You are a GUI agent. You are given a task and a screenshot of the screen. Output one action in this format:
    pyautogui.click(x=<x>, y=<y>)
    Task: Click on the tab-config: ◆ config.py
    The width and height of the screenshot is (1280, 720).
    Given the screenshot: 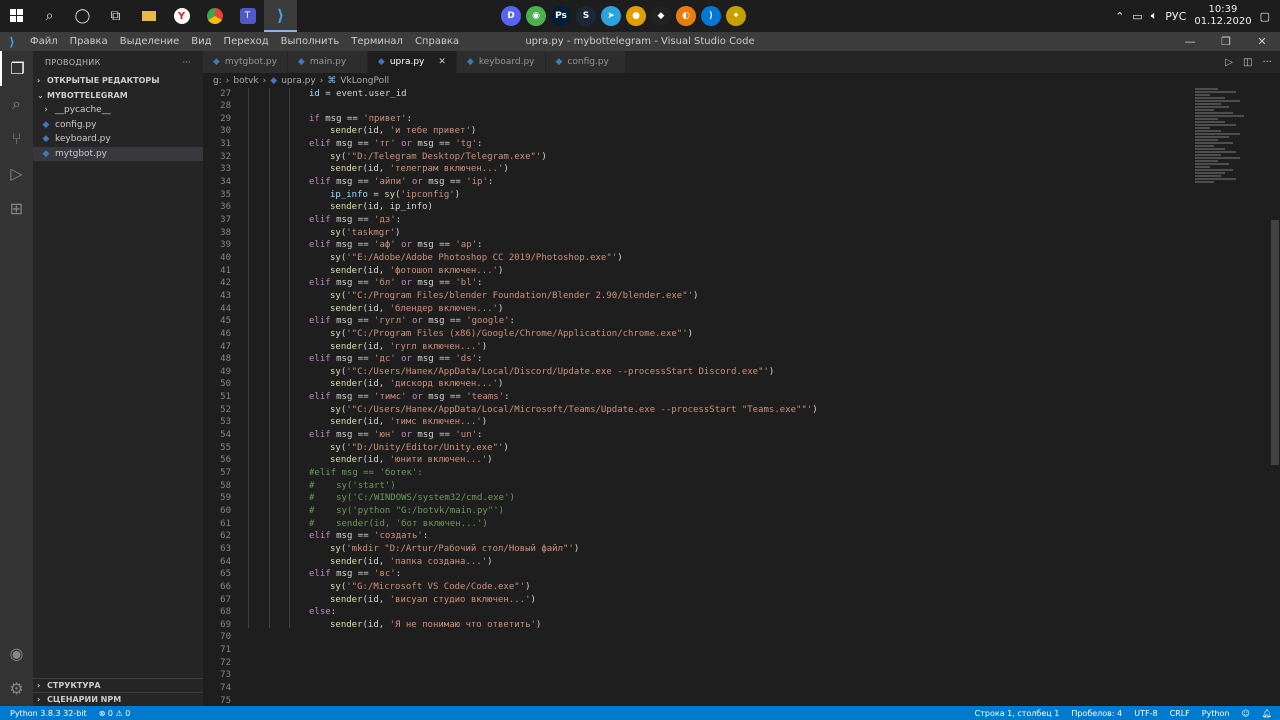 What is the action you would take?
    pyautogui.click(x=585, y=62)
    